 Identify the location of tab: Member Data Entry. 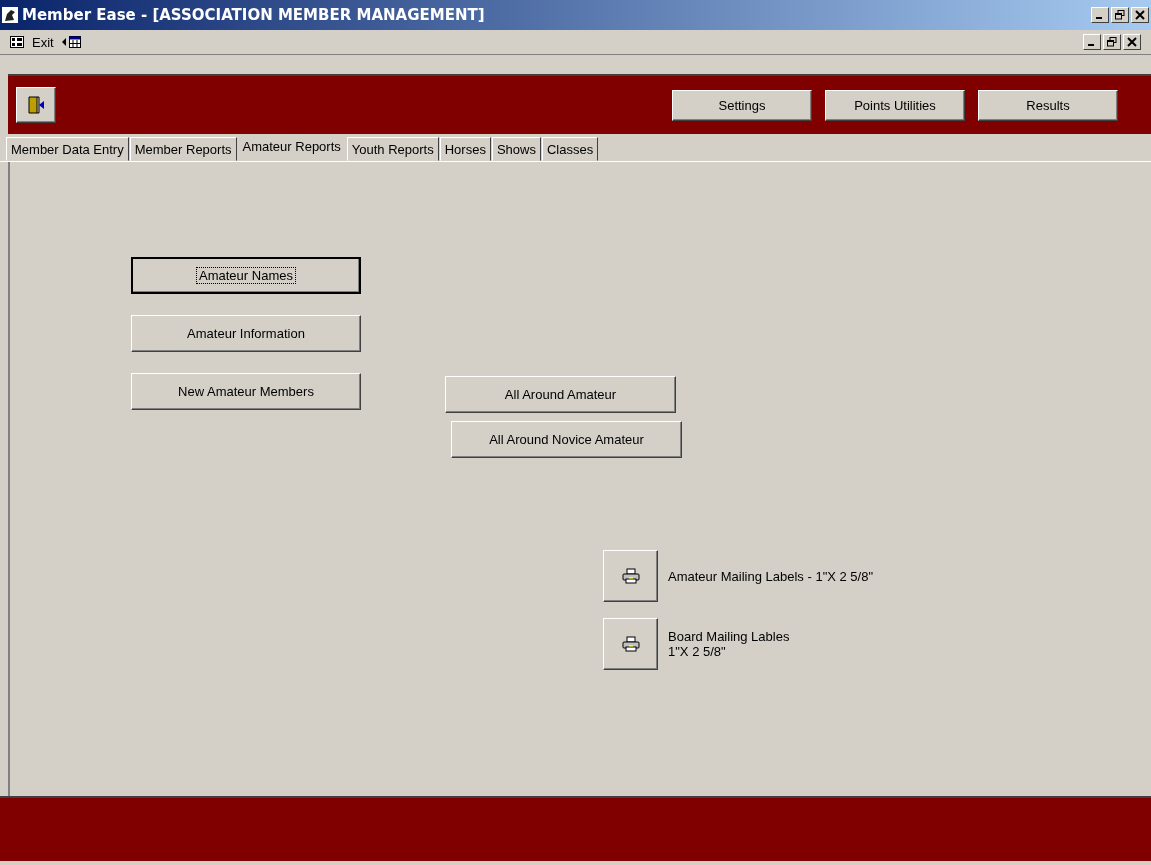
(67, 149).